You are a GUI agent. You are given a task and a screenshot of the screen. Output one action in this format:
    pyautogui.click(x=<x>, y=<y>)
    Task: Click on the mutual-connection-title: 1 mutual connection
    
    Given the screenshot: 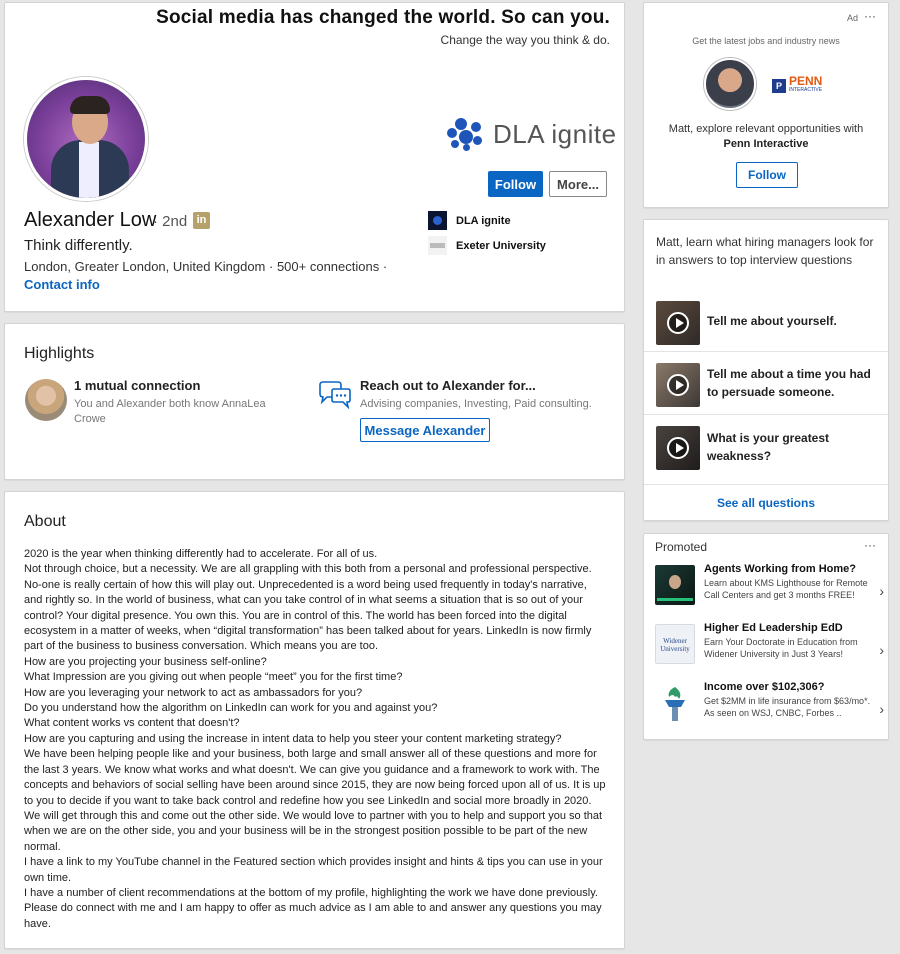 What is the action you would take?
    pyautogui.click(x=137, y=385)
    